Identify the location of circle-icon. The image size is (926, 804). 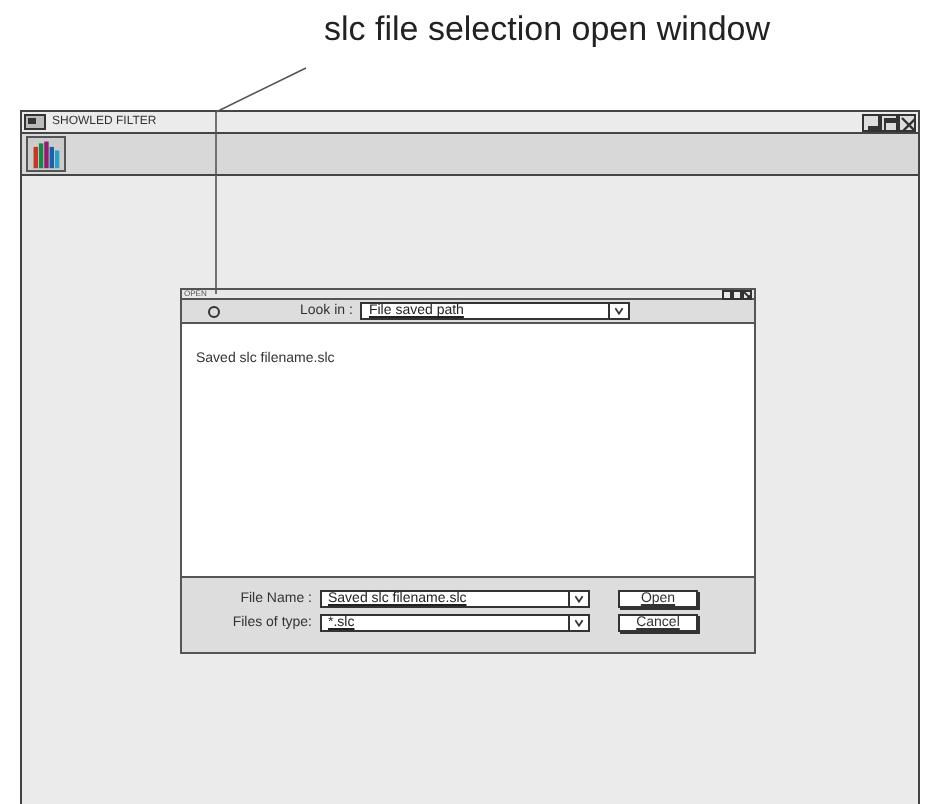
(214, 311).